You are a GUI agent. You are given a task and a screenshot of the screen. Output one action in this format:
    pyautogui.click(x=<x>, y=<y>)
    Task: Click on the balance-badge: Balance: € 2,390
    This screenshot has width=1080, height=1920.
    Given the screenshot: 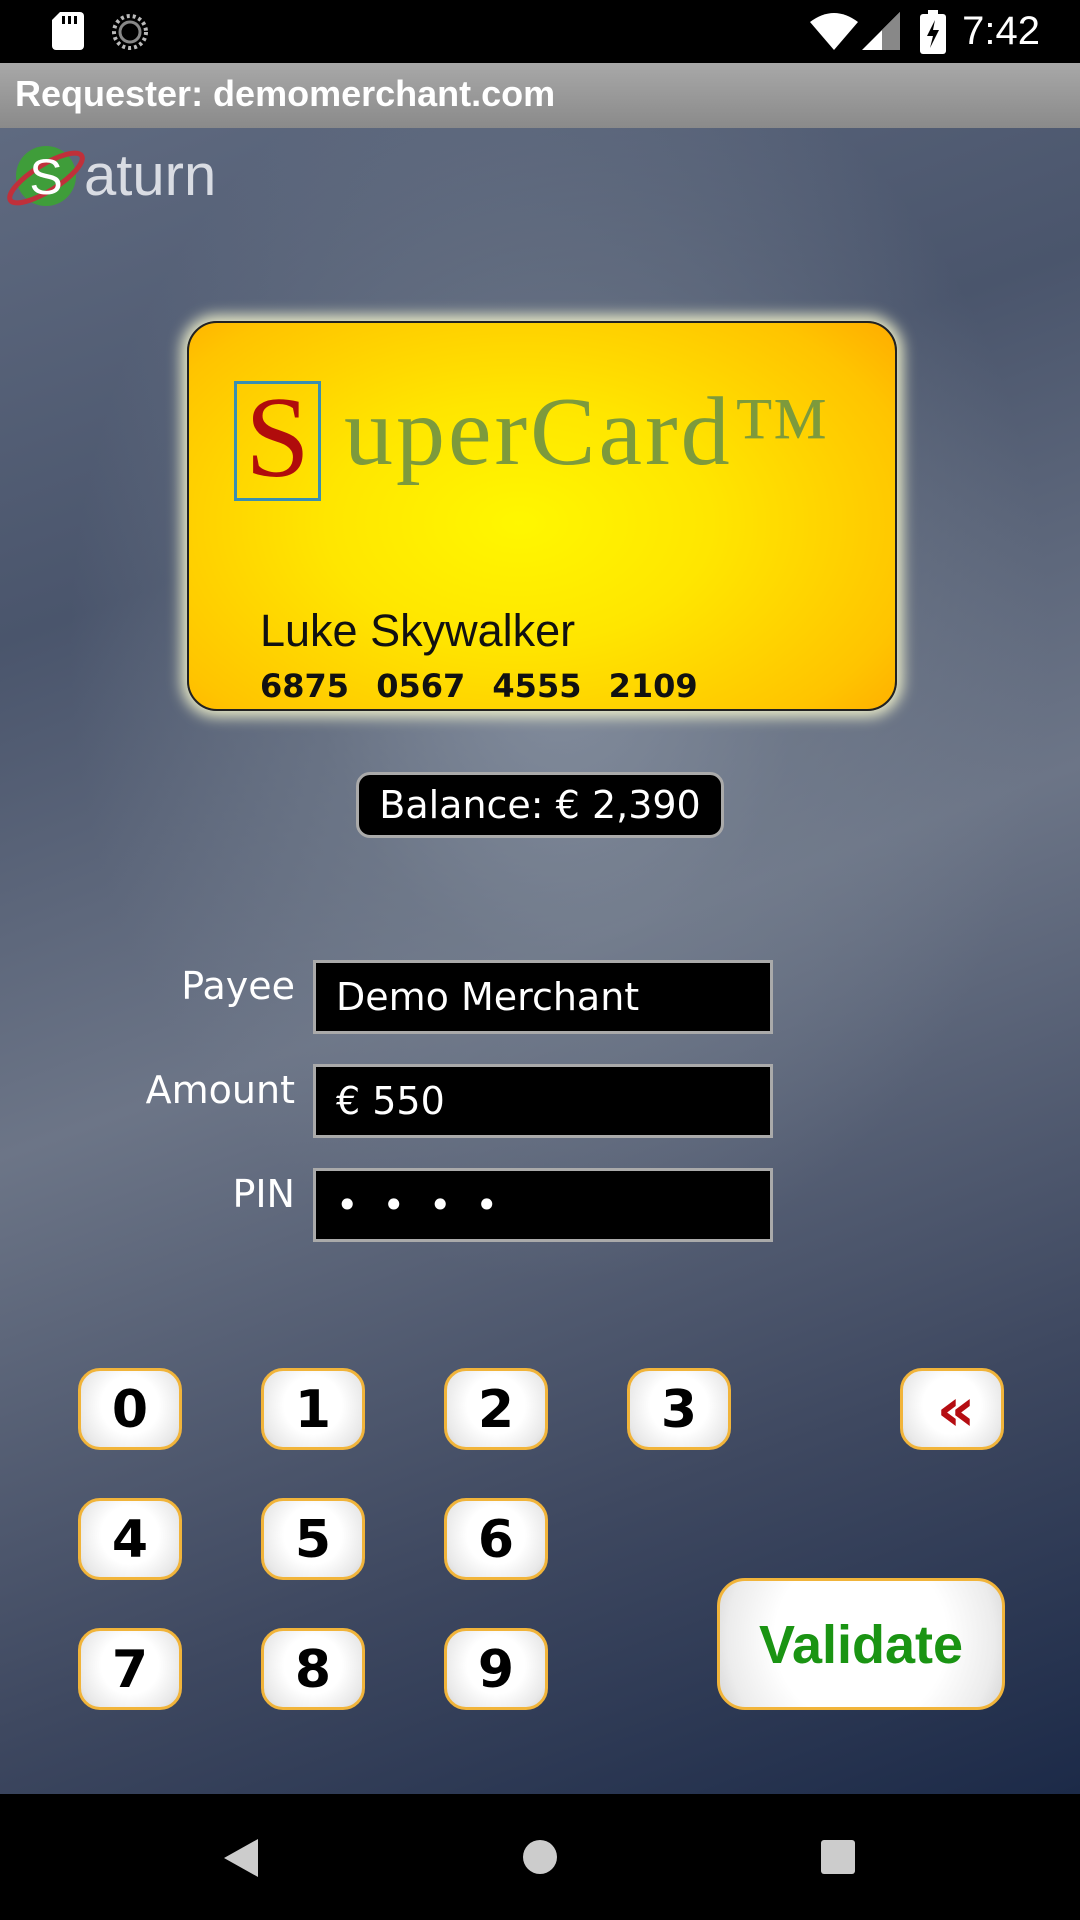 What is the action you would take?
    pyautogui.click(x=540, y=805)
    